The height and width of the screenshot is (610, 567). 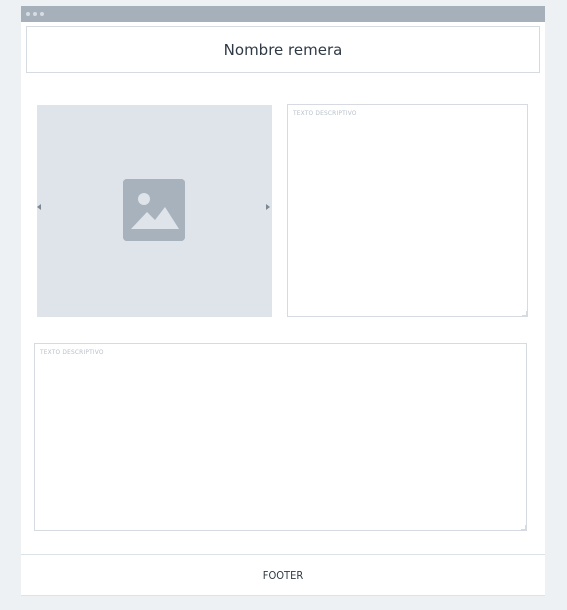 I want to click on resize-grip-bottom, so click(x=523, y=527).